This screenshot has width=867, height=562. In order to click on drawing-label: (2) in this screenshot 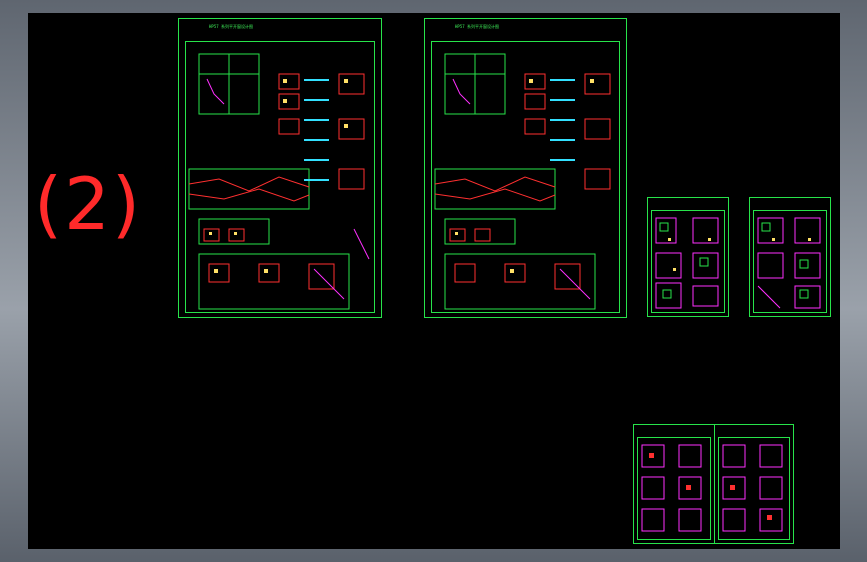, I will do `click(88, 204)`.